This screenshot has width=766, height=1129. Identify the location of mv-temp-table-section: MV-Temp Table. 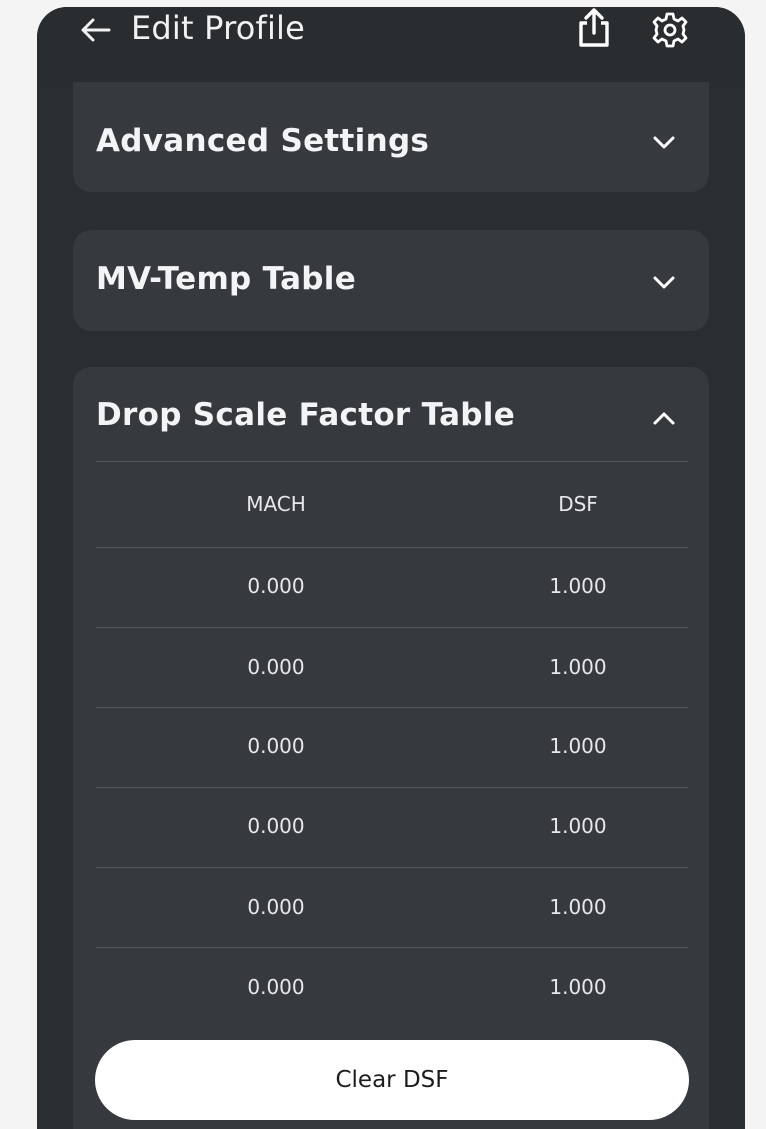
(391, 280).